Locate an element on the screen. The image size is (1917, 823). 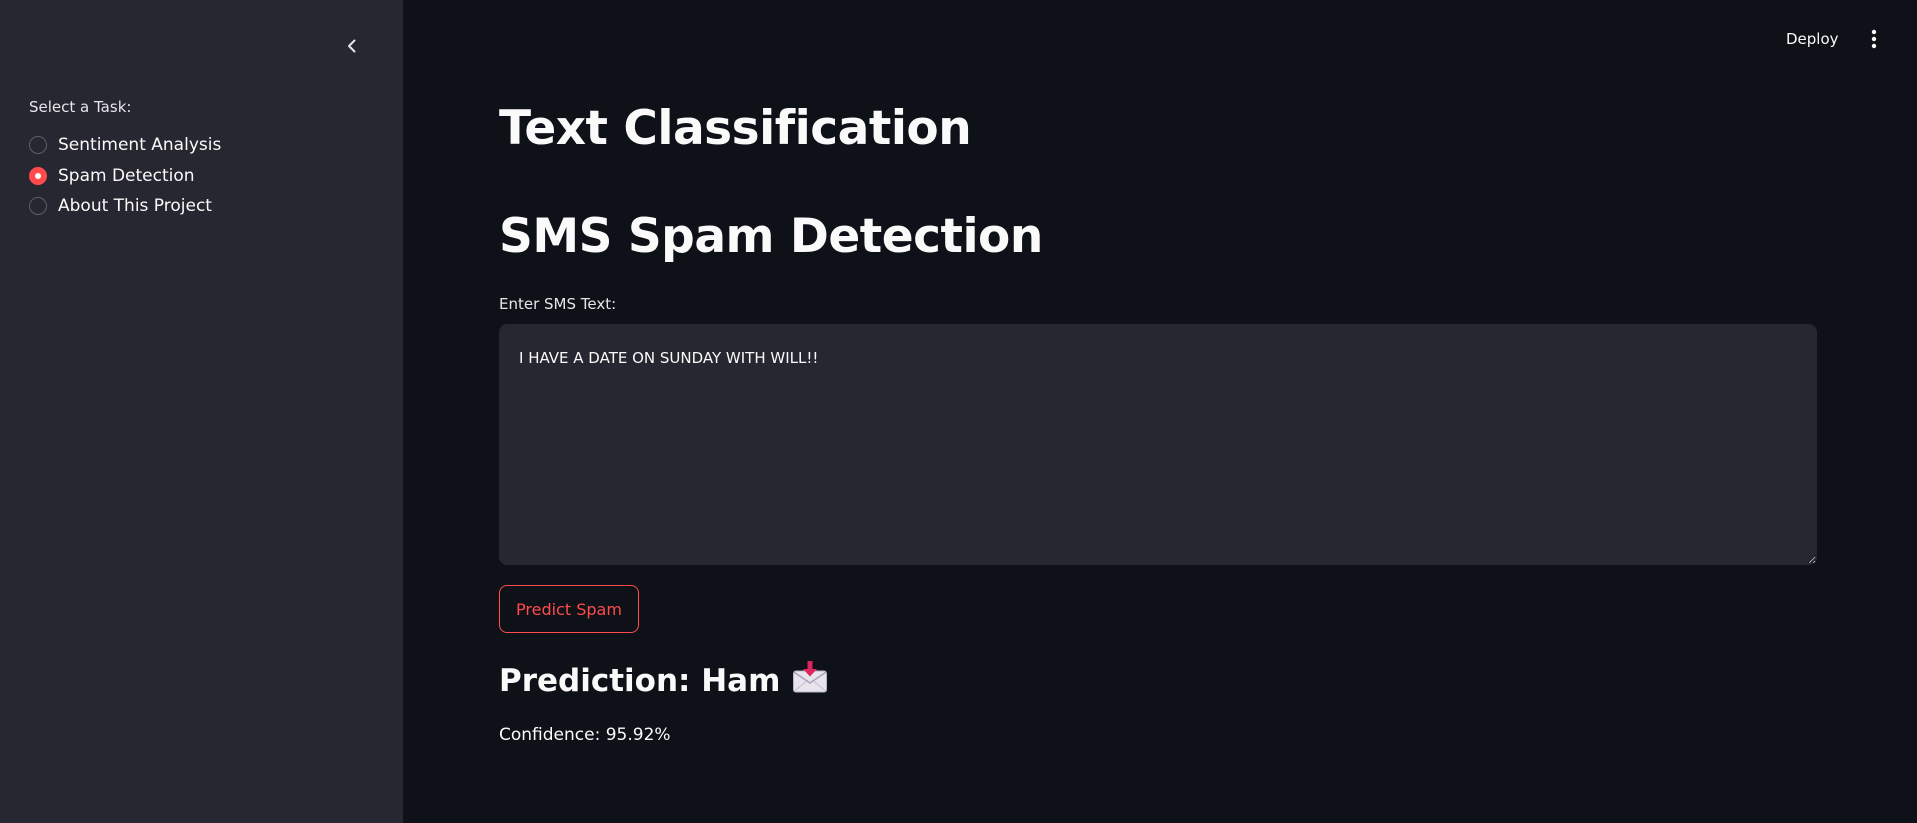
page-title: Text Classification is located at coordinates (735, 128).